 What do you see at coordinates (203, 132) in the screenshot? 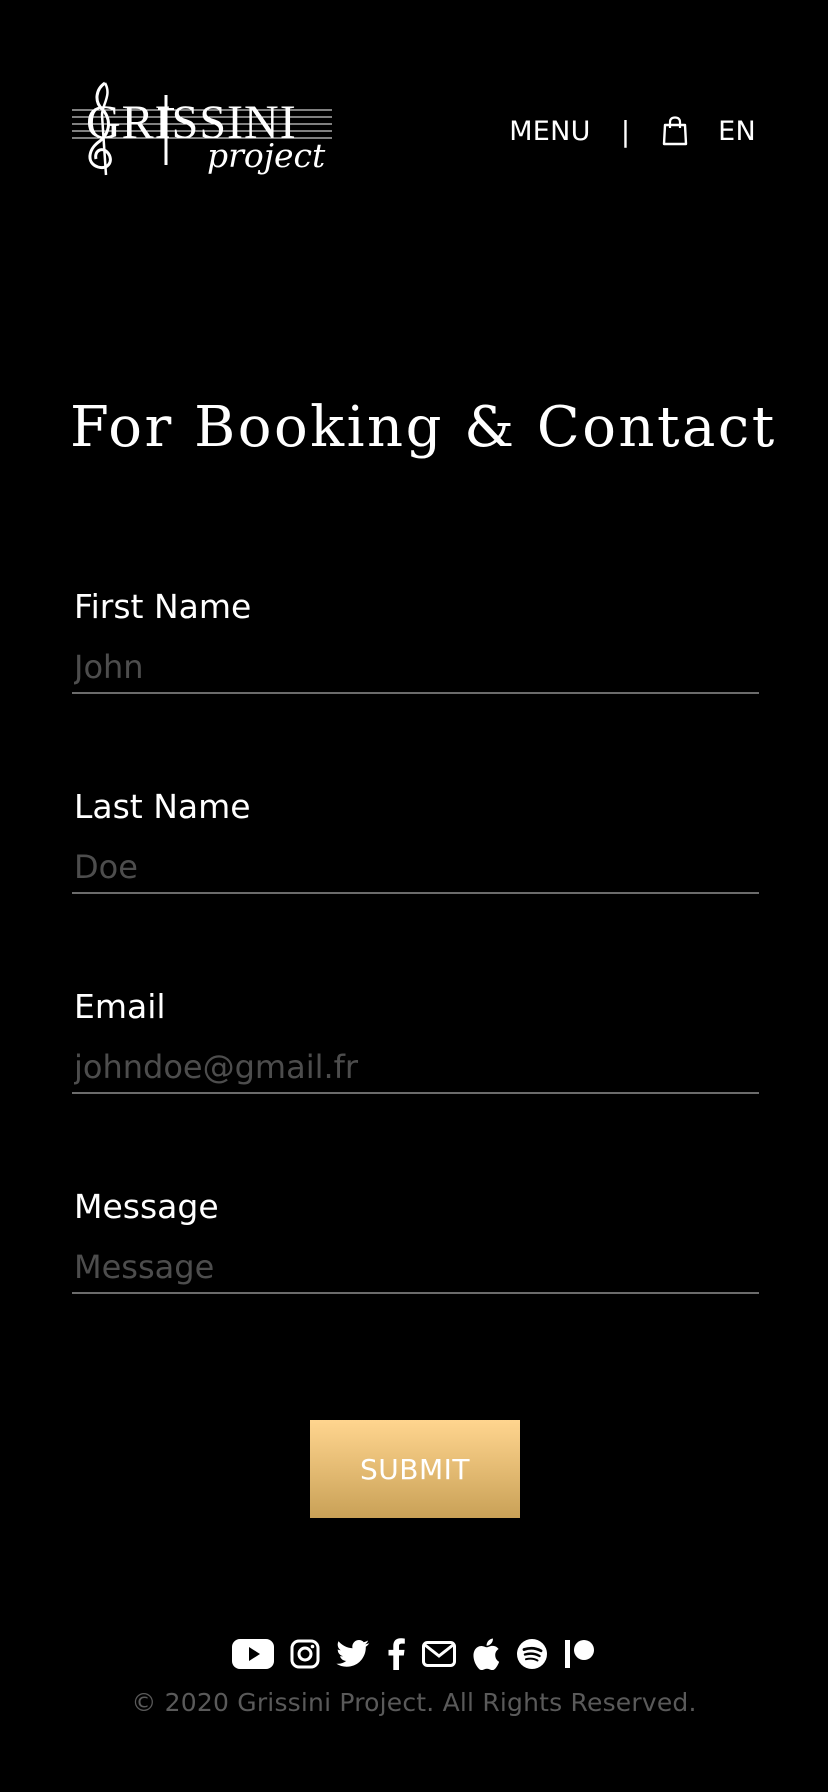
I see `logo: GRISSINI project` at bounding box center [203, 132].